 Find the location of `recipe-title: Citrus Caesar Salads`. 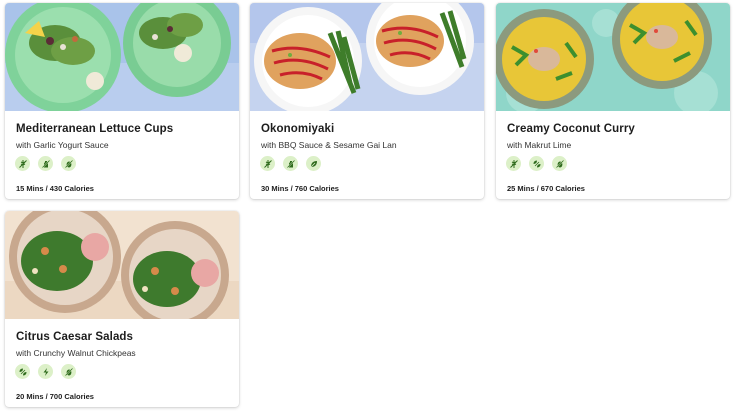

recipe-title: Citrus Caesar Salads is located at coordinates (74, 337).